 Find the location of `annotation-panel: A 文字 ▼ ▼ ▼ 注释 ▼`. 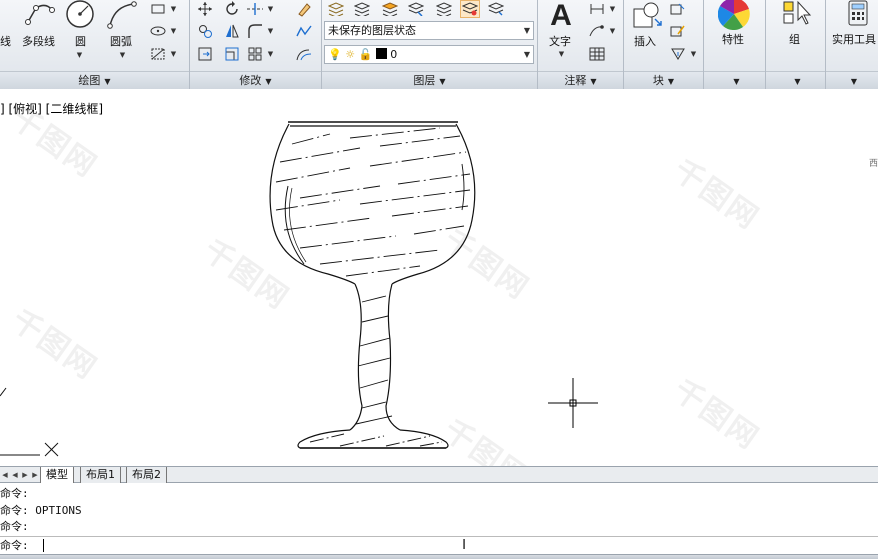

annotation-panel: A 文字 ▼ ▼ ▼ 注释 ▼ is located at coordinates (581, 44).